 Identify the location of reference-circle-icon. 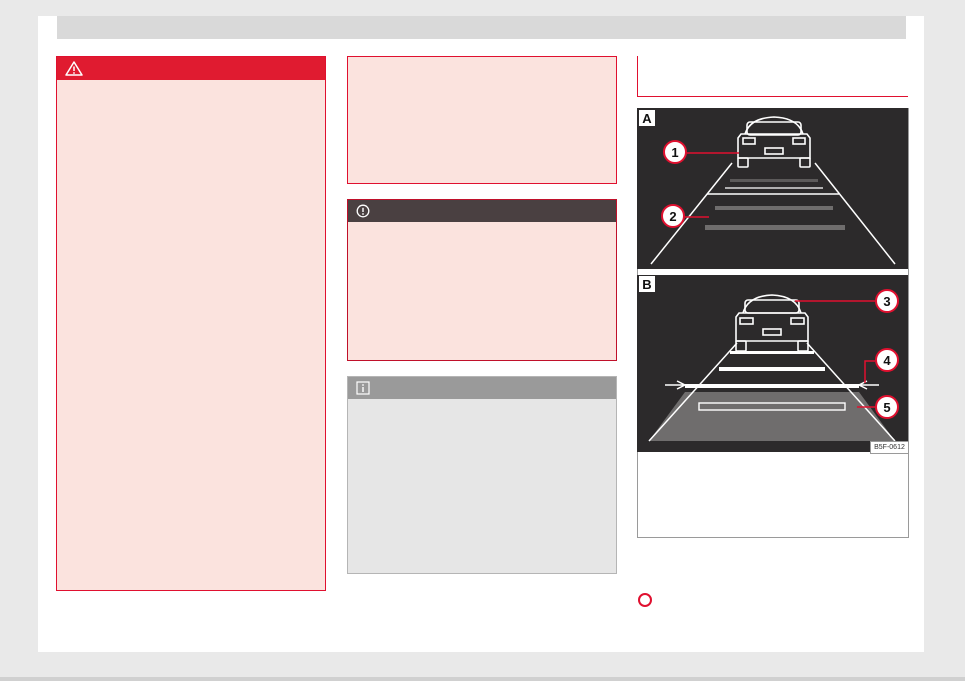
(645, 600).